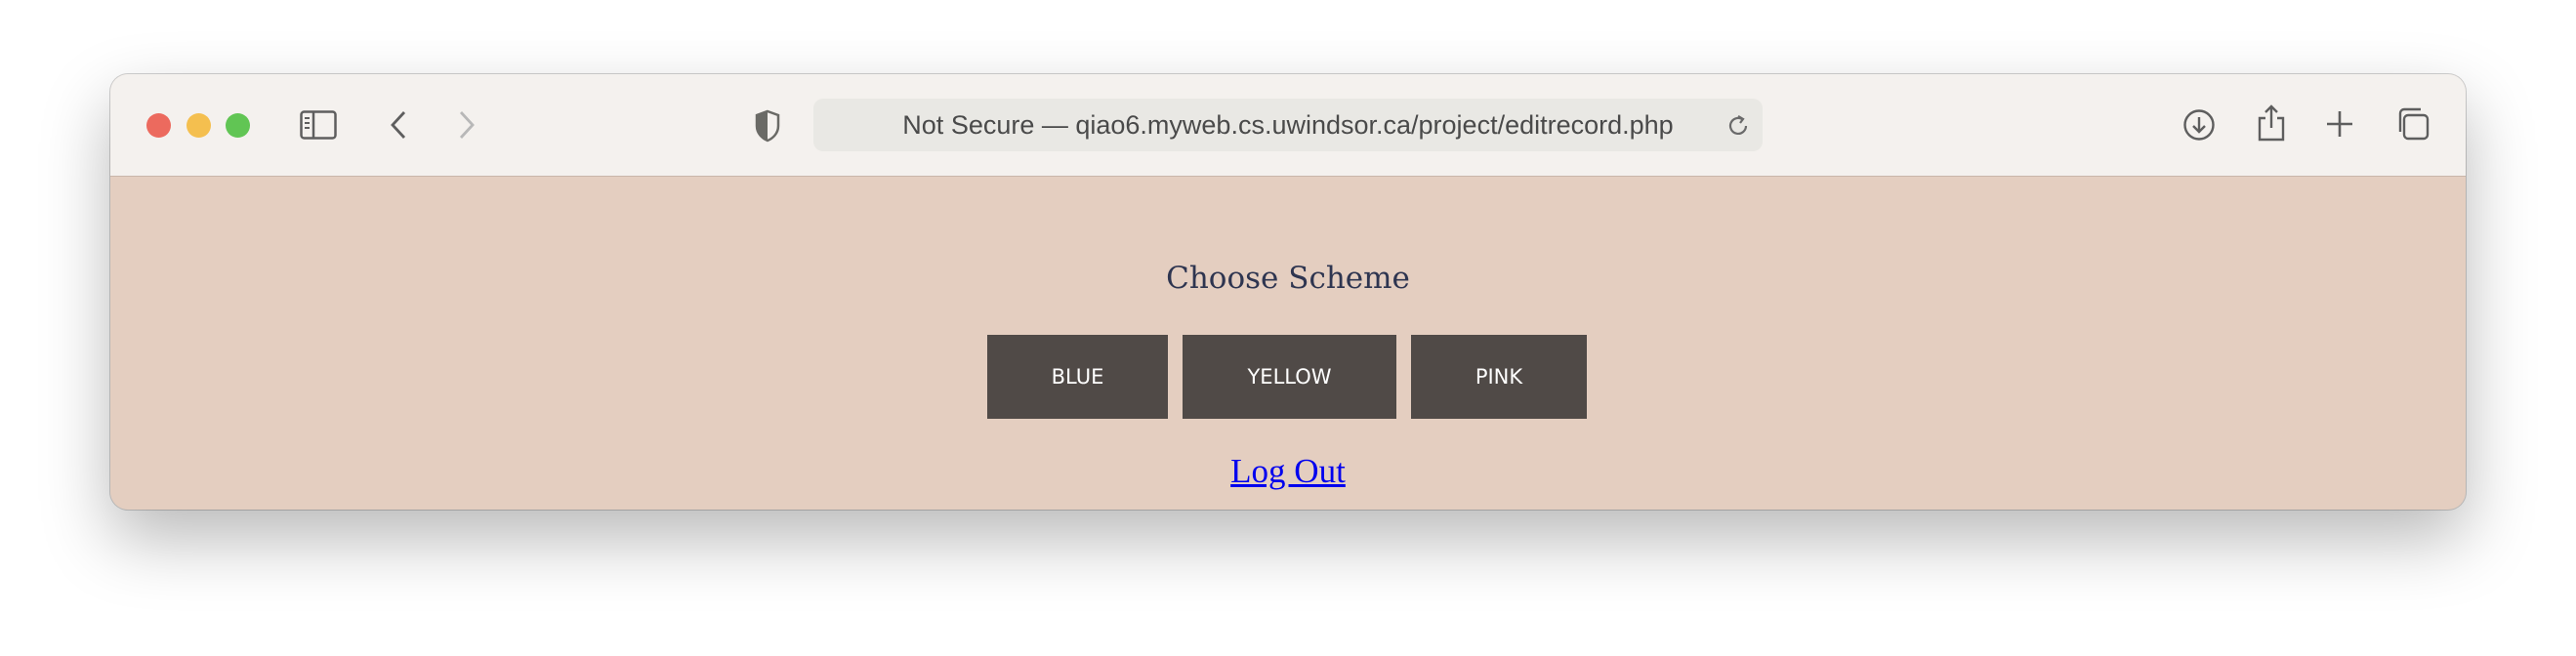 The height and width of the screenshot is (656, 2576). I want to click on close-icon, so click(158, 125).